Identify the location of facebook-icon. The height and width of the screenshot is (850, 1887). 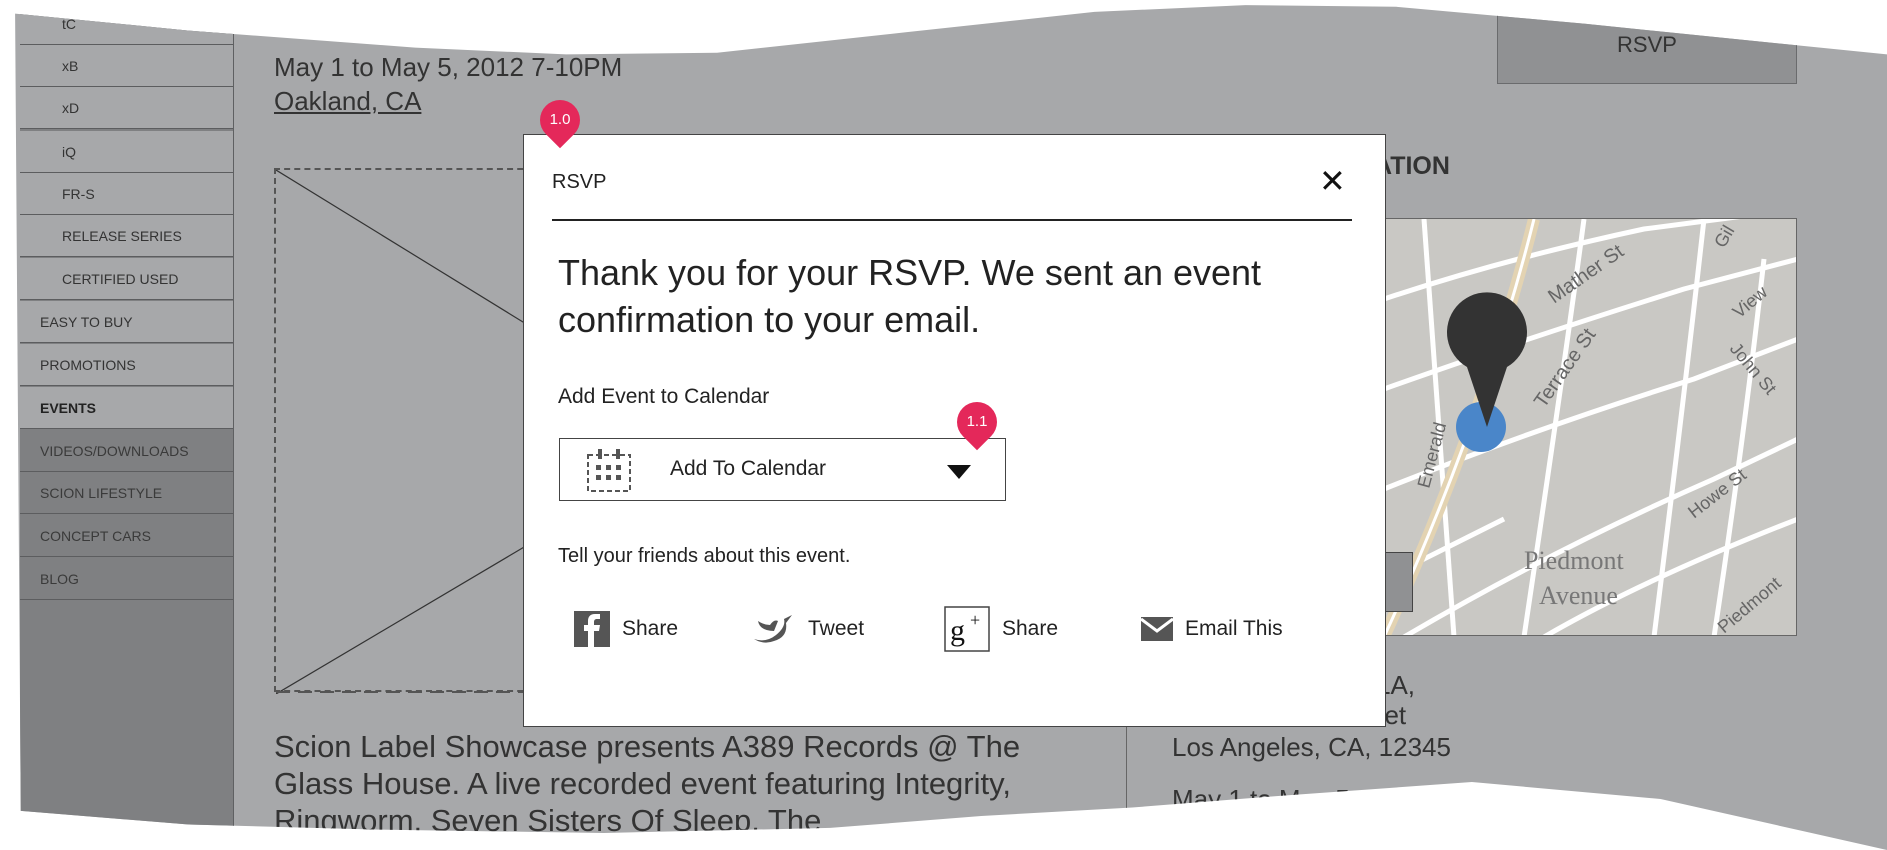
(592, 629).